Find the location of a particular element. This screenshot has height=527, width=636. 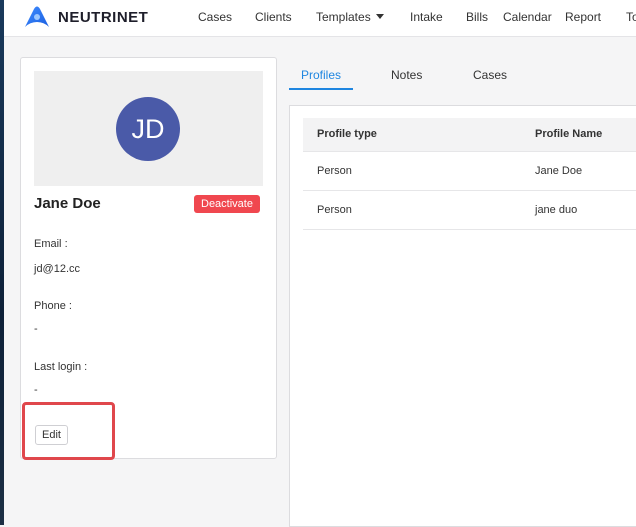

phone-value: - is located at coordinates (36, 329).